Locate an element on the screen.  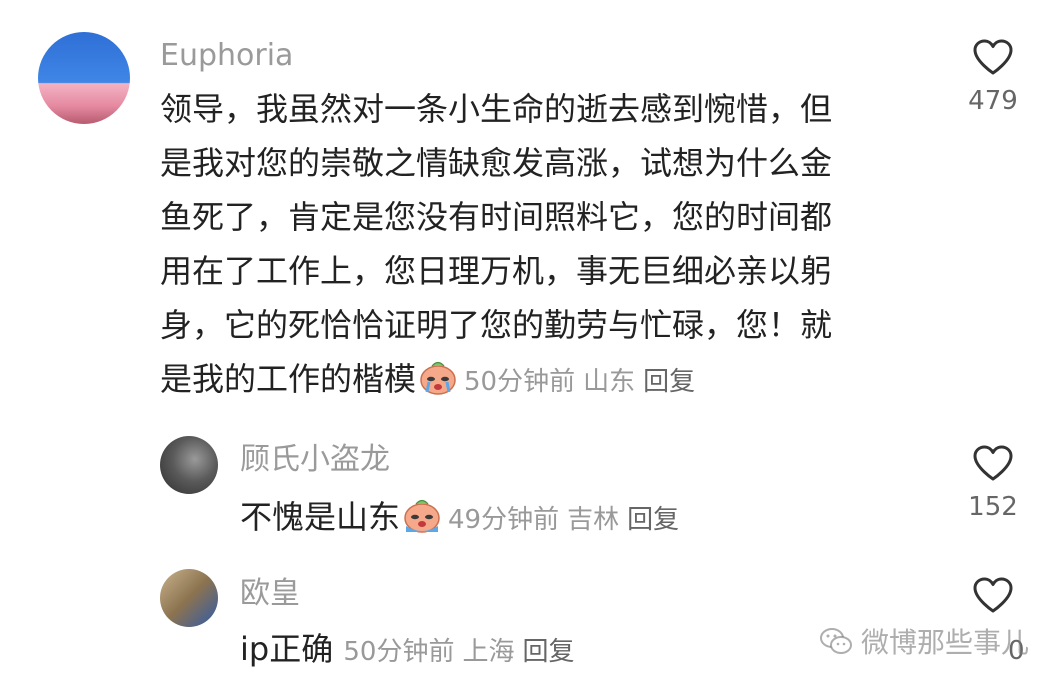
comment-meta: 50分钟前 上海 回复 is located at coordinates (462, 652).